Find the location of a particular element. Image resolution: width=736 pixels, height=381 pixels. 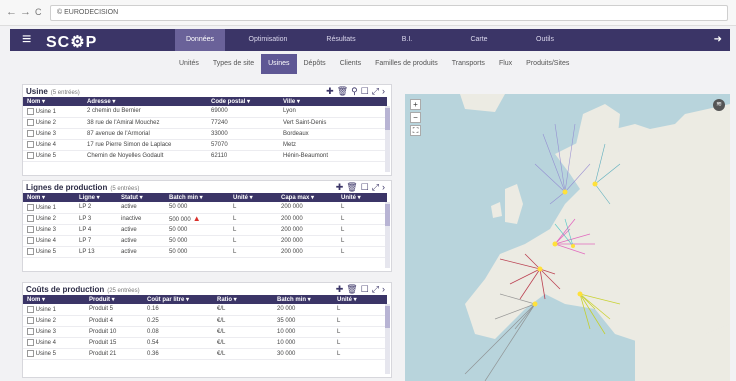

subnav-transports: Transports is located at coordinates (468, 64).